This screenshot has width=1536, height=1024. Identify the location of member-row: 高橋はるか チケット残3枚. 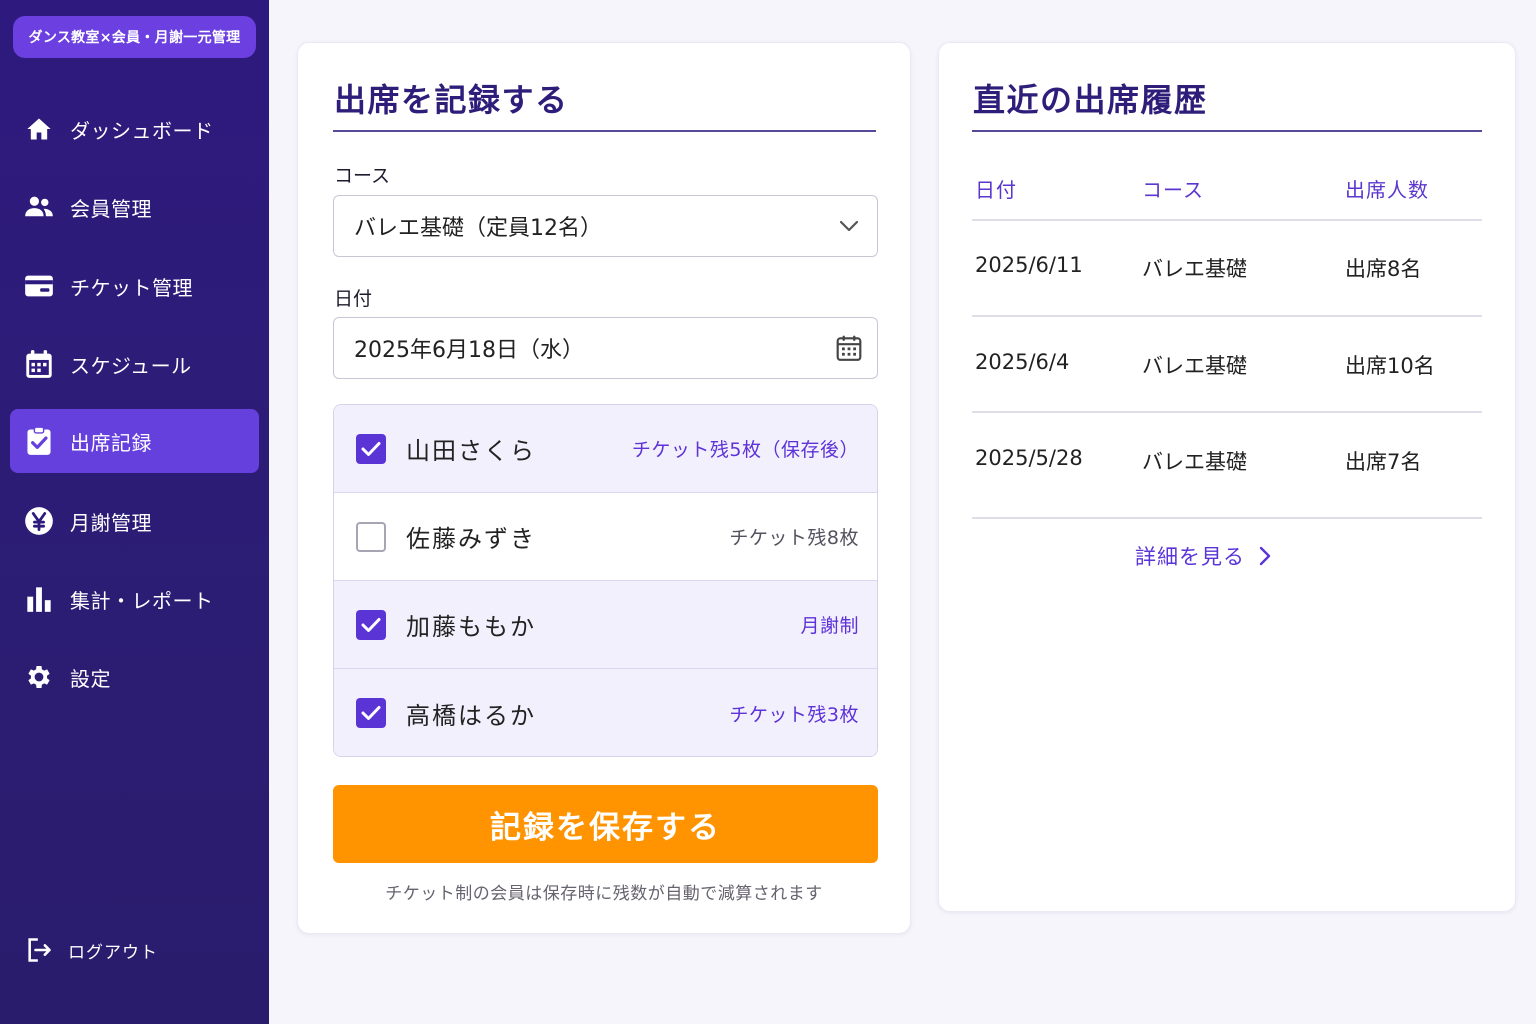
(605, 712).